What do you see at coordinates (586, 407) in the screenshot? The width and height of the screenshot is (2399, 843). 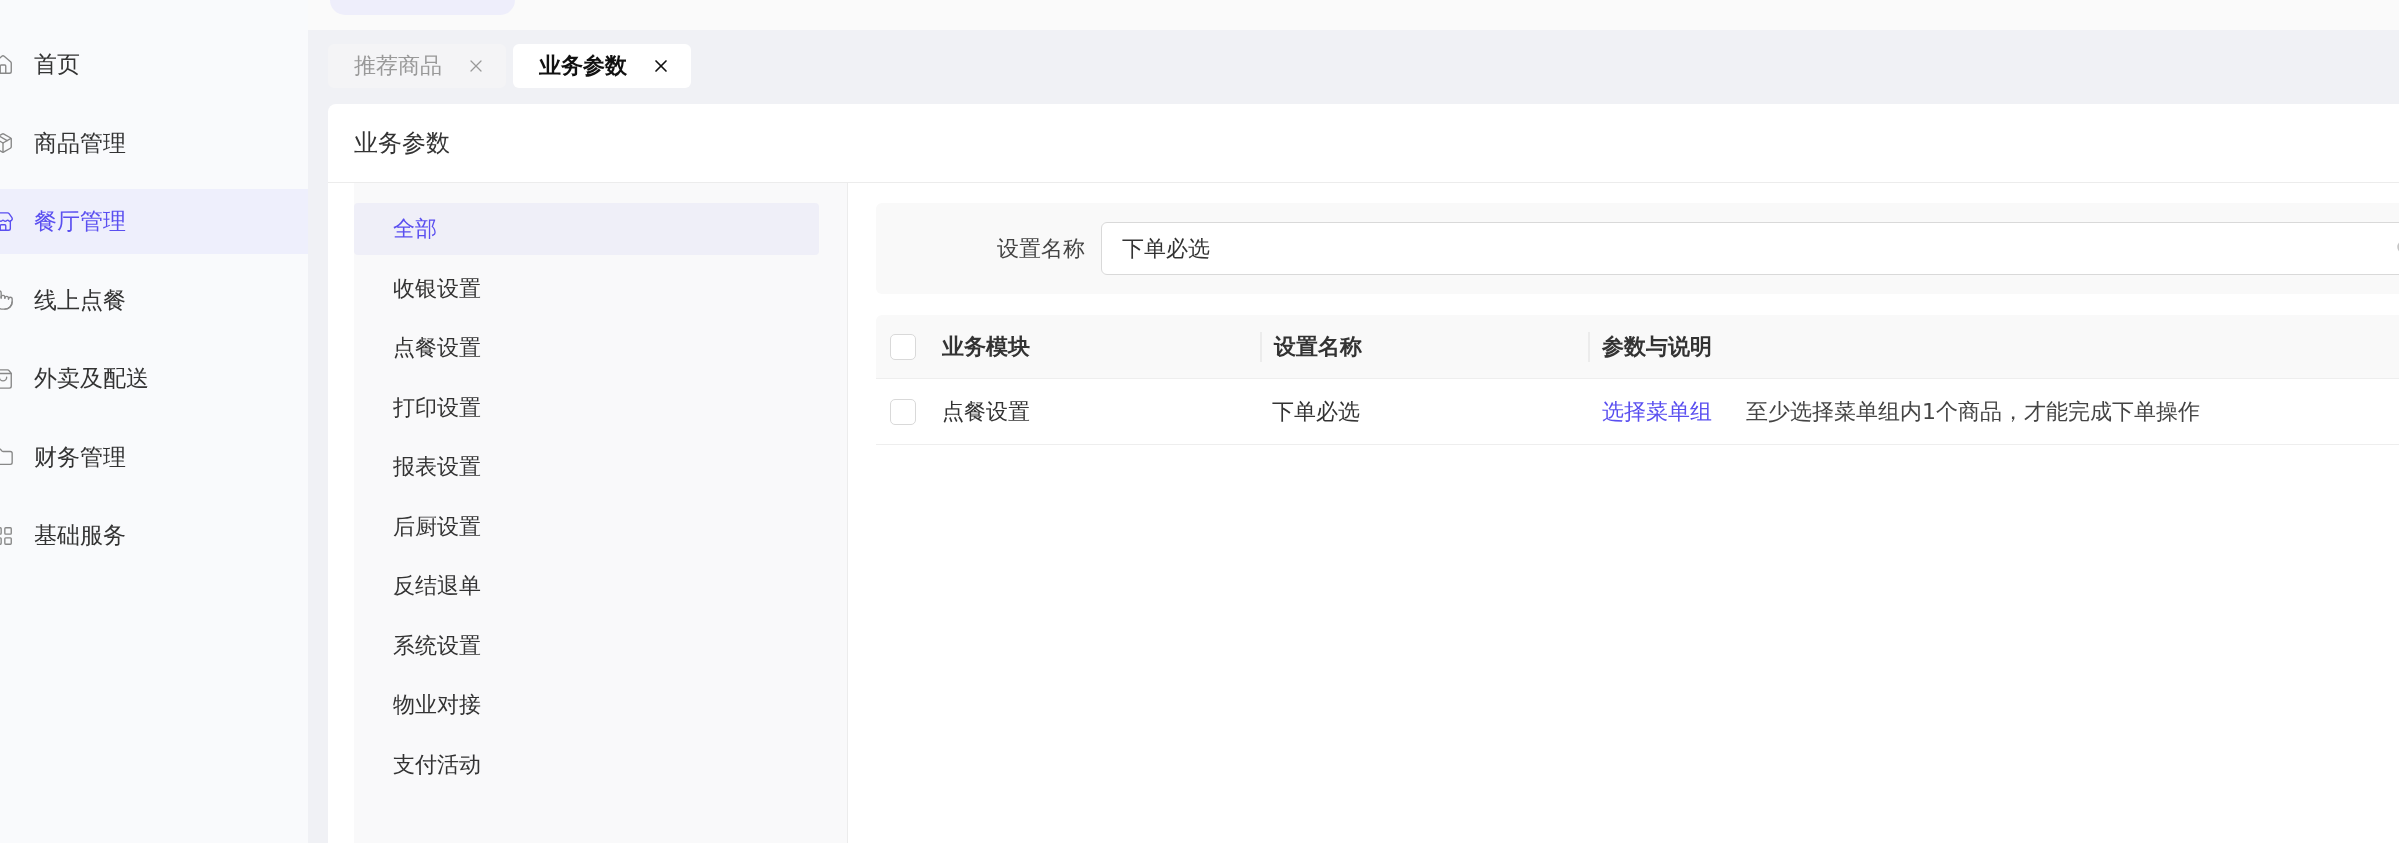 I see `category-item: 打印设置` at bounding box center [586, 407].